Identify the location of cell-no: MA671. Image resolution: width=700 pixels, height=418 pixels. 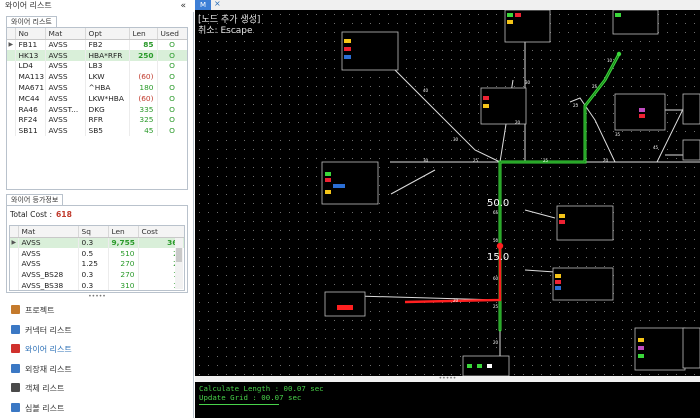
(30, 87).